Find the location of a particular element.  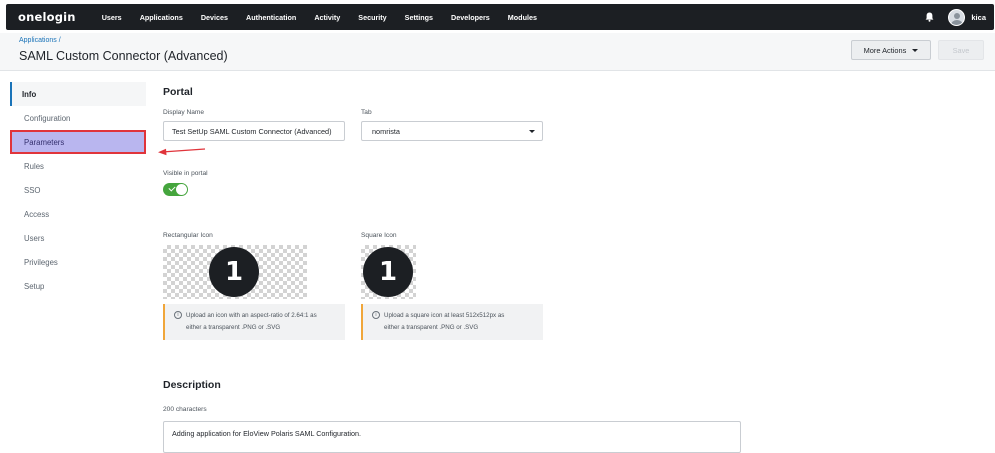

nav-item-applications: Applications is located at coordinates (161, 17).